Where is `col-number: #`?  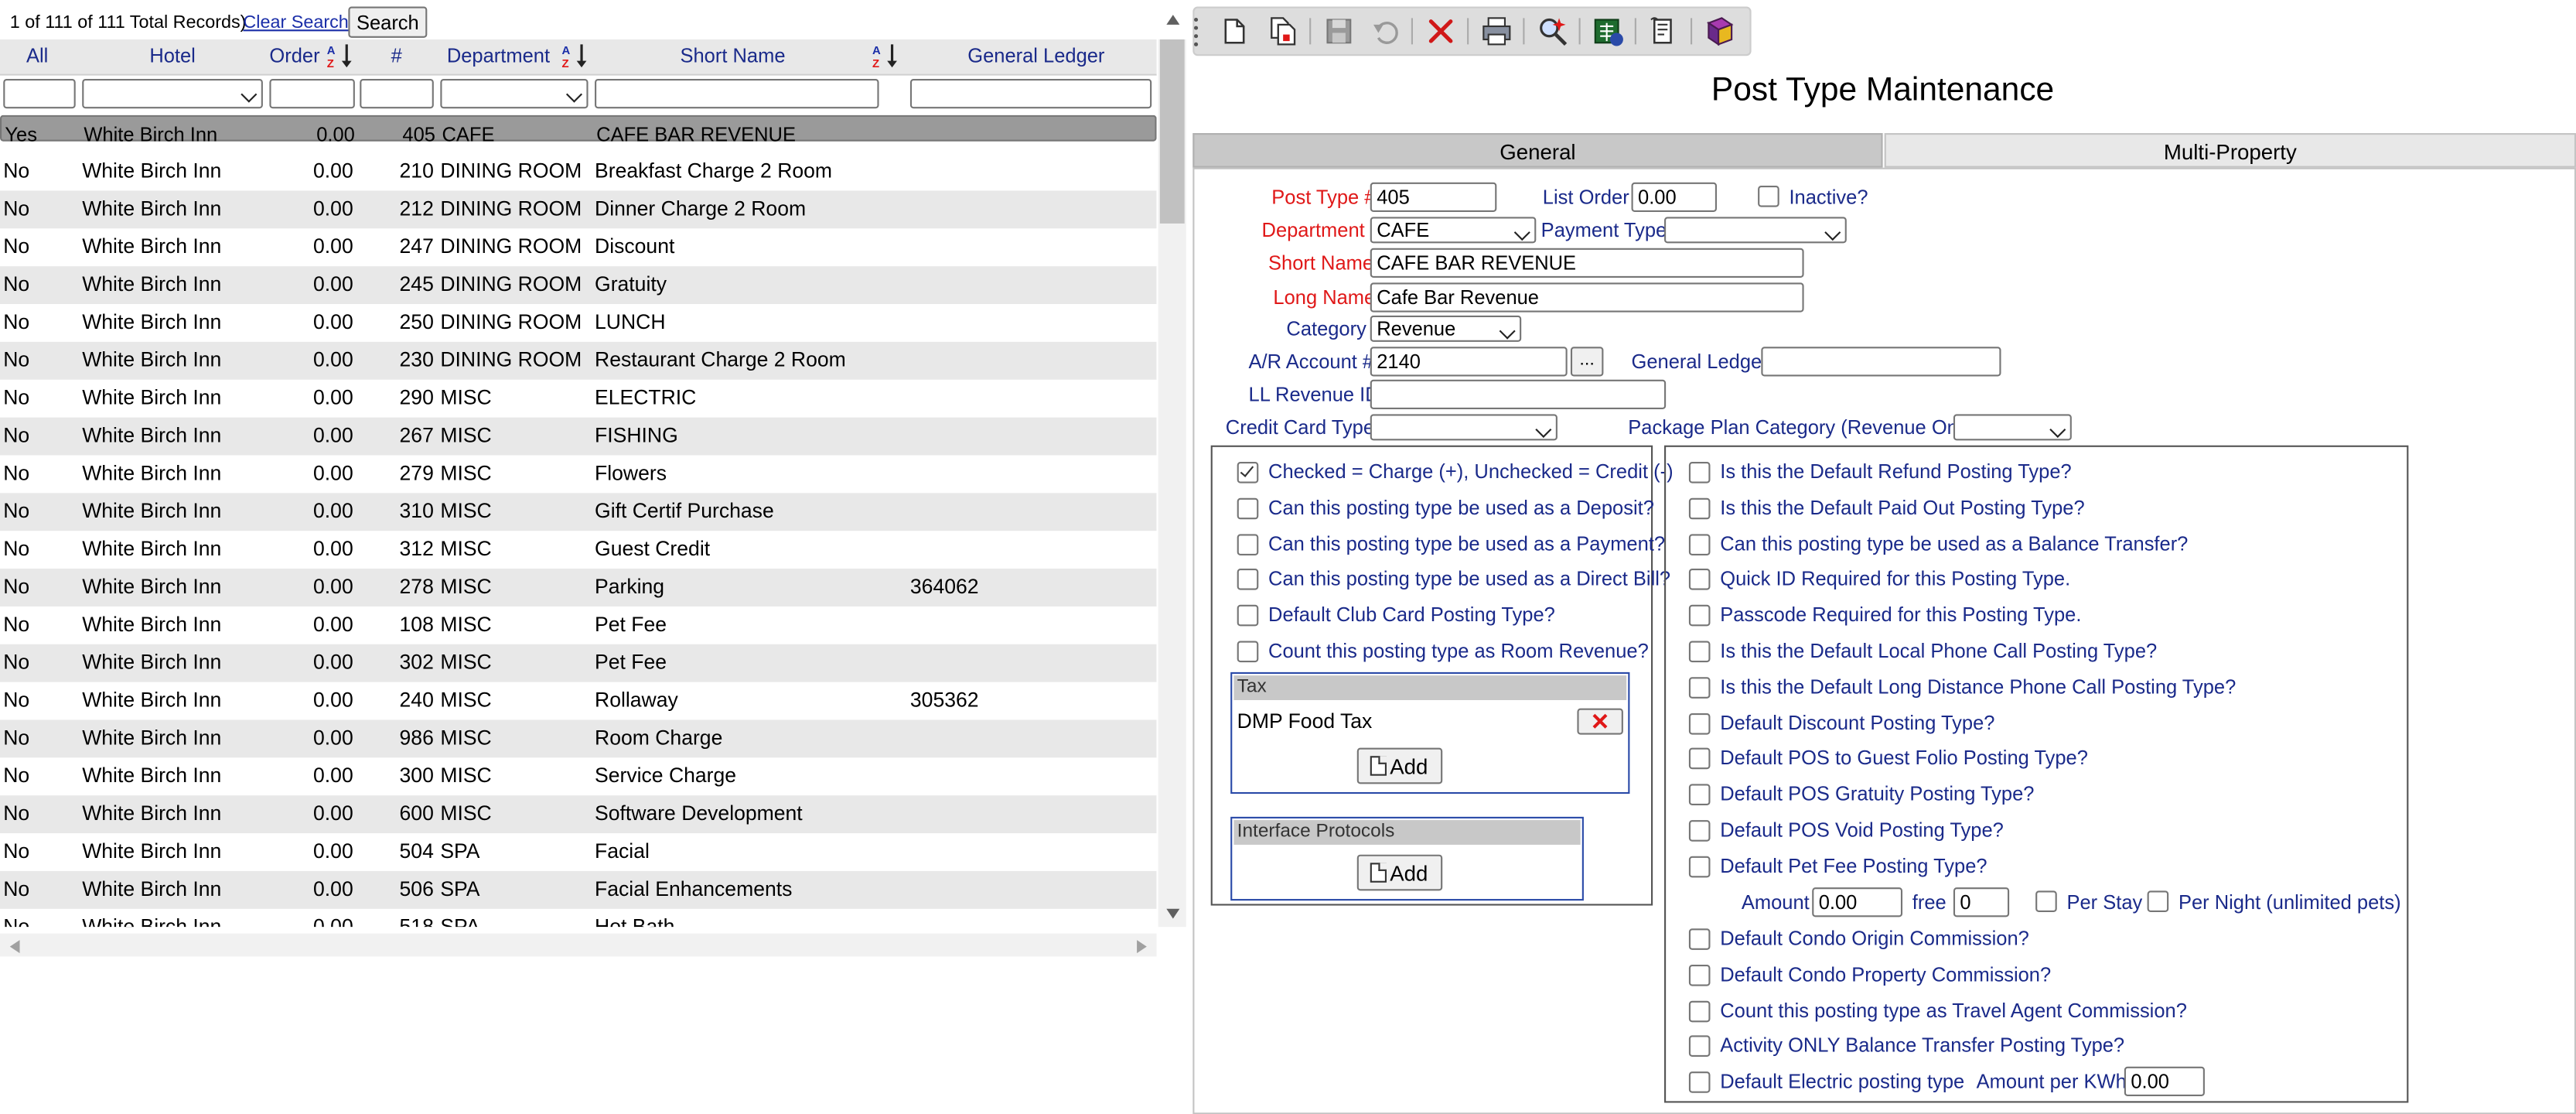 col-number: # is located at coordinates (397, 55).